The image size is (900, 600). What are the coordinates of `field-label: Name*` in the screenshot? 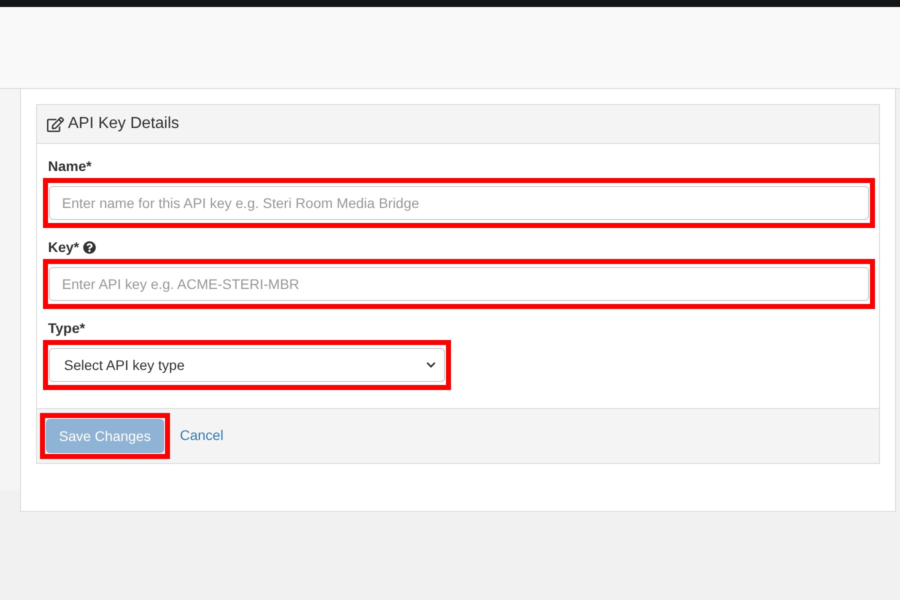 It's located at (70, 166).